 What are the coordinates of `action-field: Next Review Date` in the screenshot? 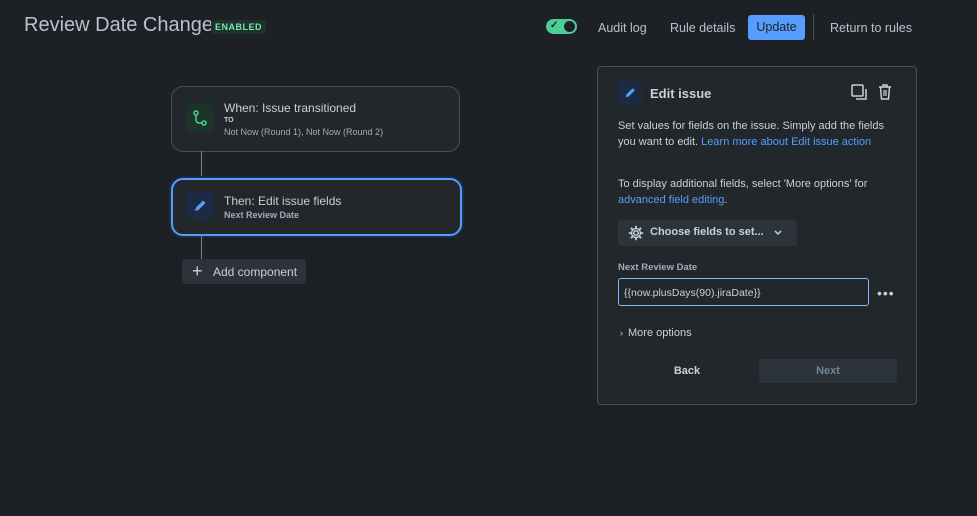 It's located at (262, 215).